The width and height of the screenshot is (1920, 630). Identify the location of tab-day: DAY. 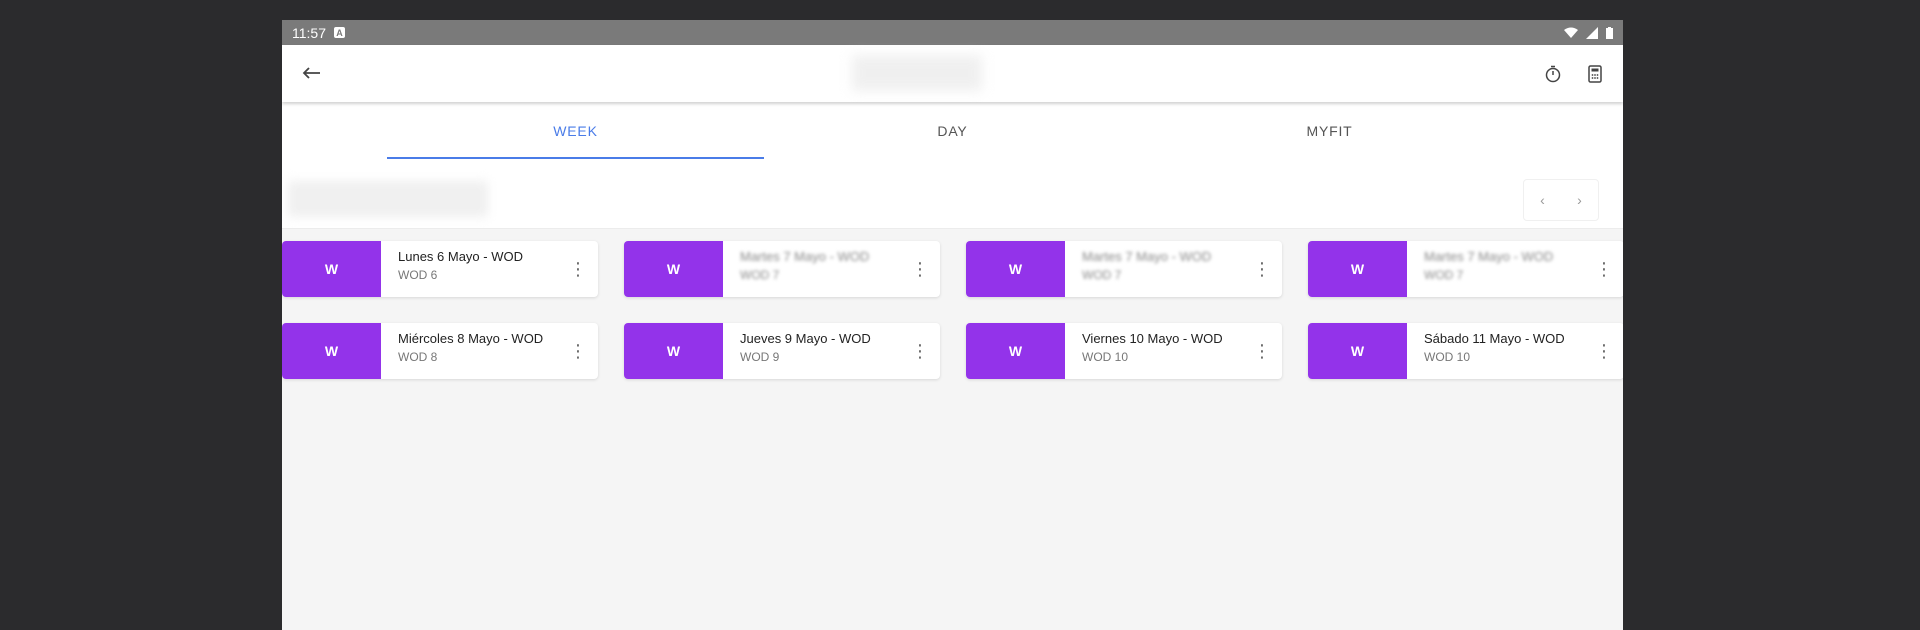
(952, 139).